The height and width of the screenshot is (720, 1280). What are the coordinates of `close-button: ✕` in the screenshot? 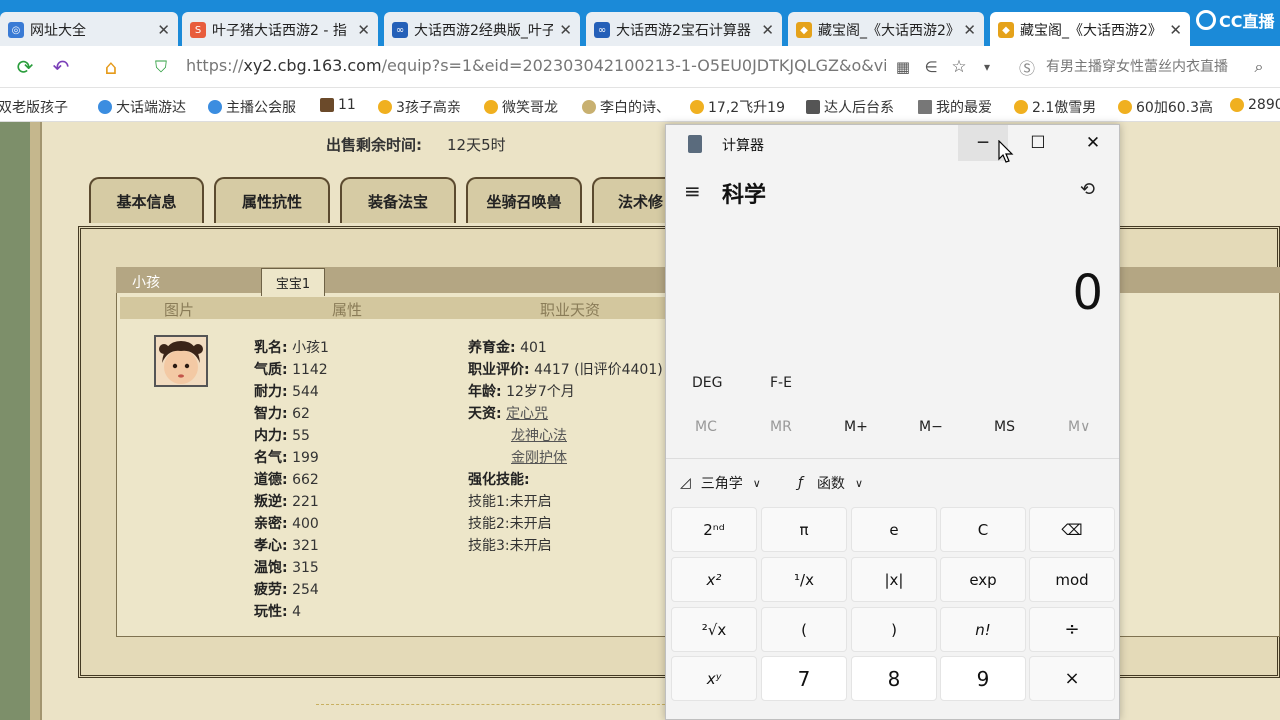 It's located at (1093, 143).